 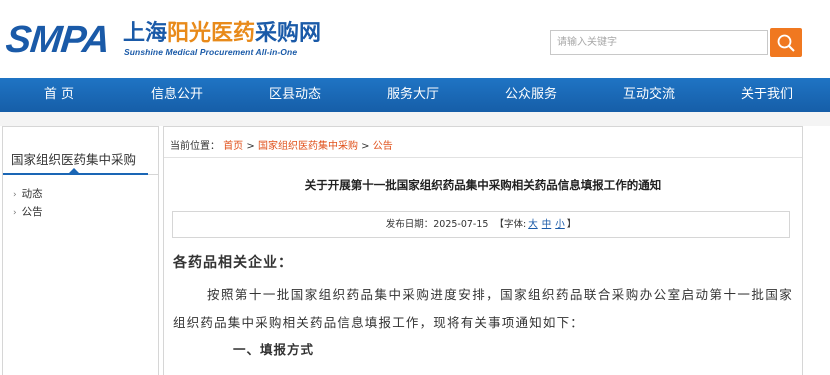 I want to click on search-input, so click(x=659, y=42).